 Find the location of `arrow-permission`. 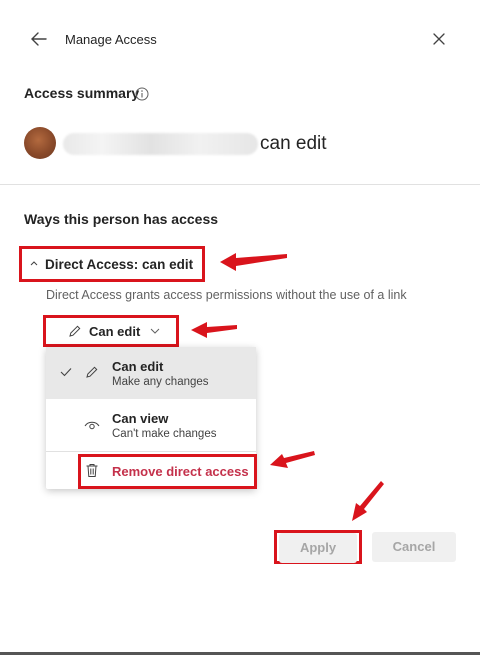

arrow-permission is located at coordinates (214, 330).